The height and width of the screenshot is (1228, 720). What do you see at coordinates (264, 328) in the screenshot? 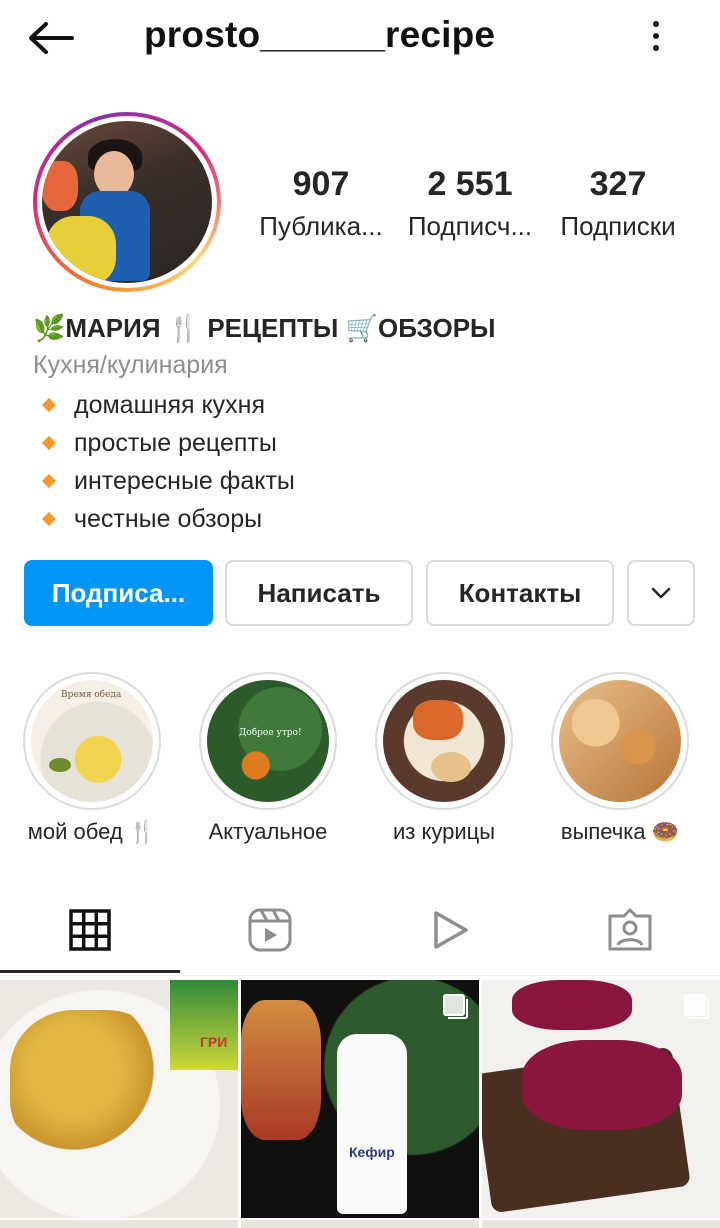
I see `bio-name: 🌿МАРИЯ 🍴 РЕЦЕПТЫ 🛒ОБЗОРЫ` at bounding box center [264, 328].